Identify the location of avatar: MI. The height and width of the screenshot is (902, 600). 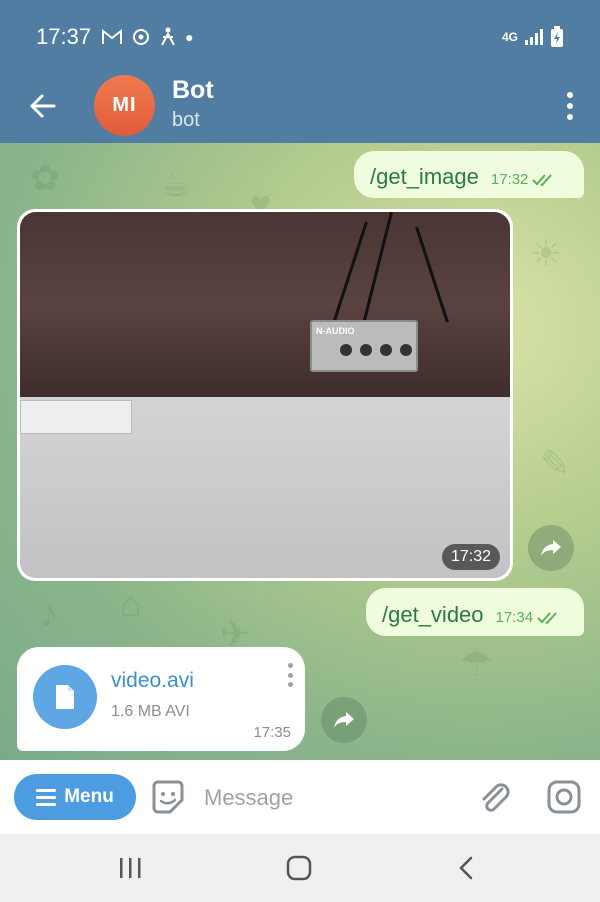
(124, 105).